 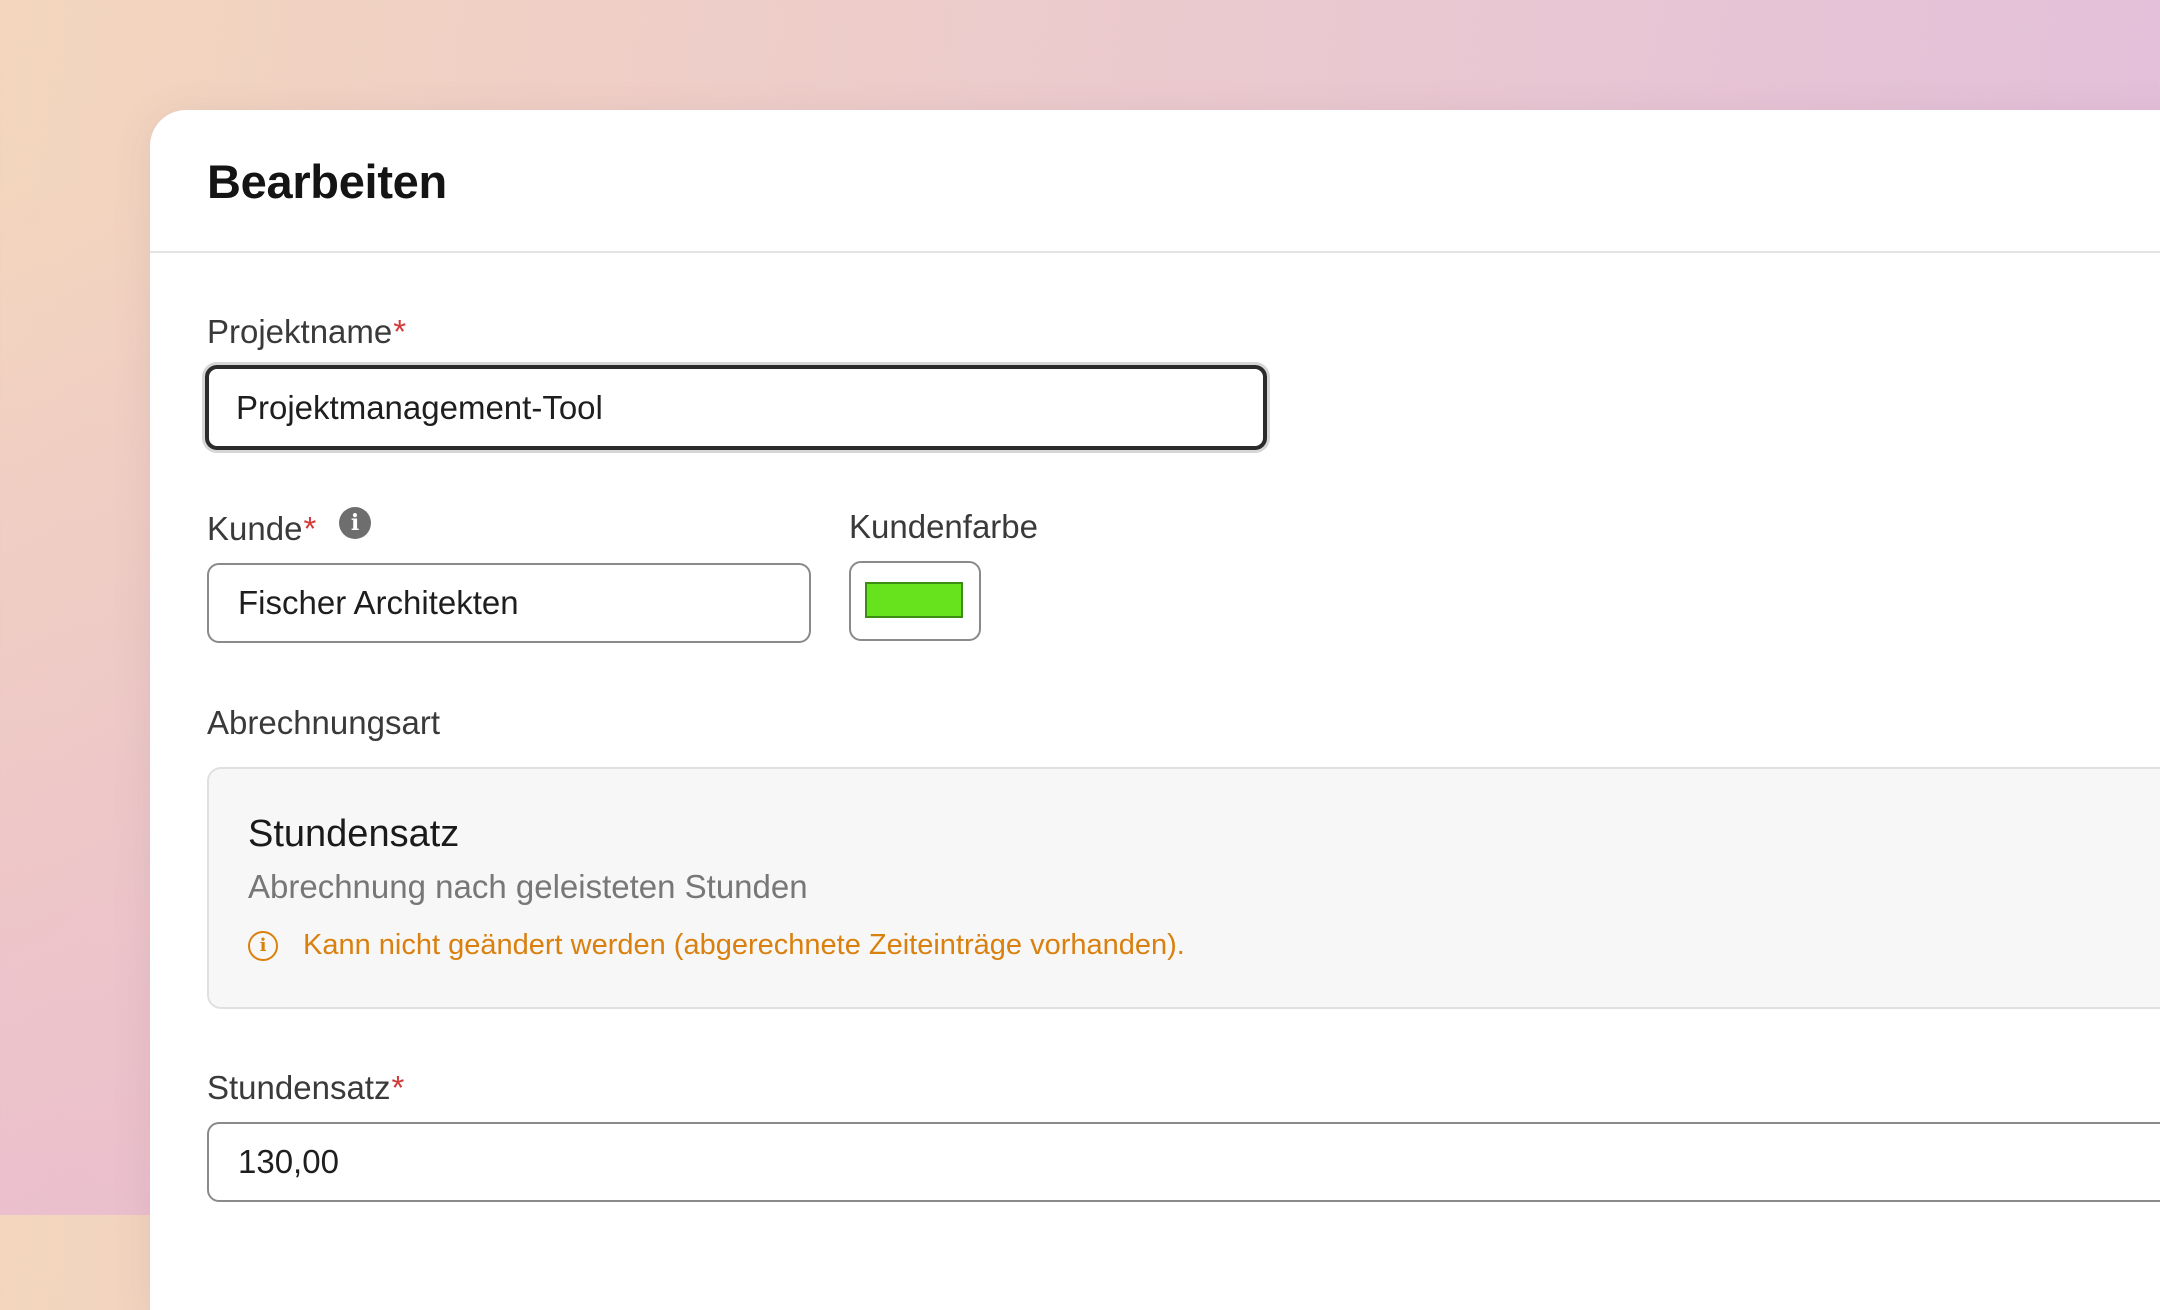 What do you see at coordinates (354, 834) in the screenshot?
I see `billing-option-title: Stundensatz` at bounding box center [354, 834].